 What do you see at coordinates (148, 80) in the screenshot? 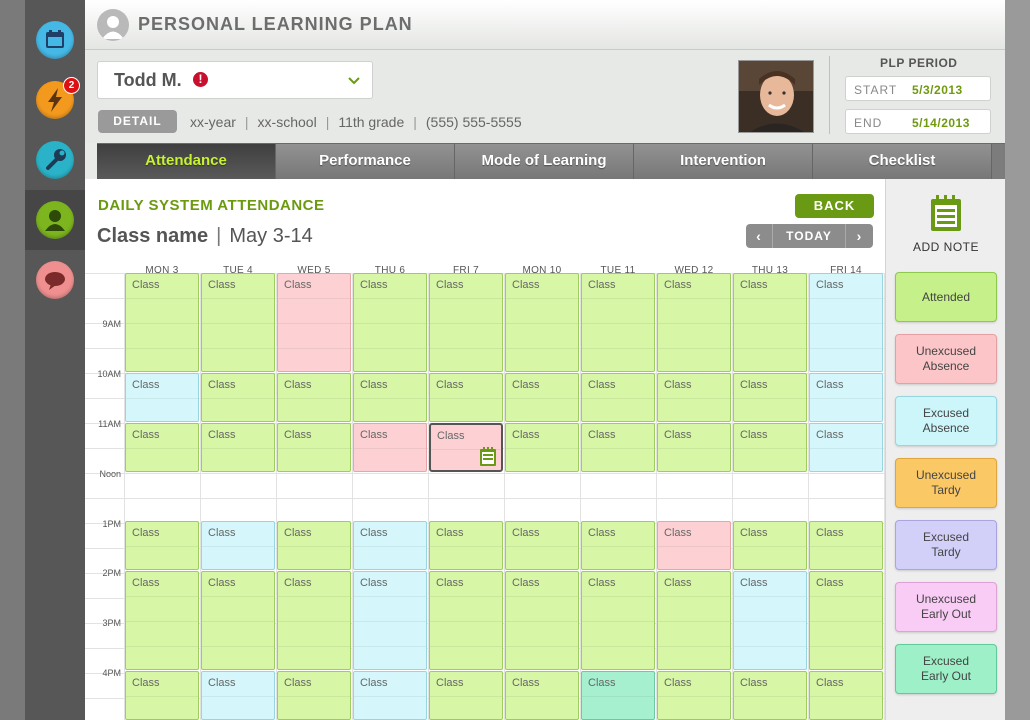
I see `student-name: Todd M.` at bounding box center [148, 80].